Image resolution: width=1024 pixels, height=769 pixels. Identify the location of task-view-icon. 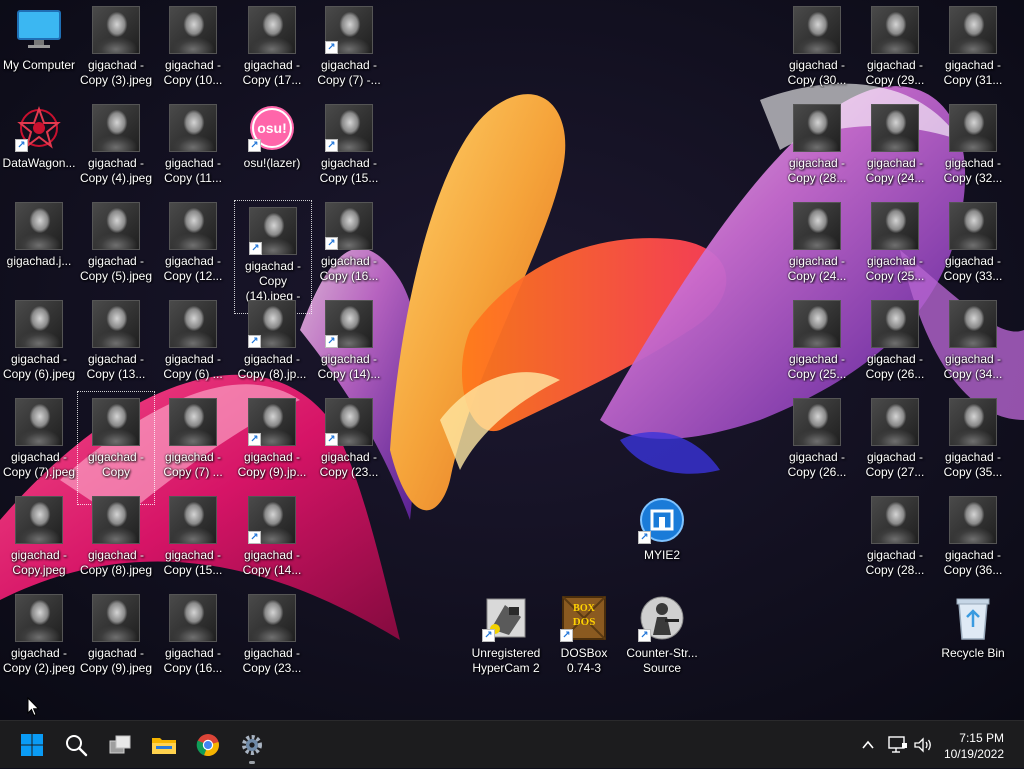
(120, 744).